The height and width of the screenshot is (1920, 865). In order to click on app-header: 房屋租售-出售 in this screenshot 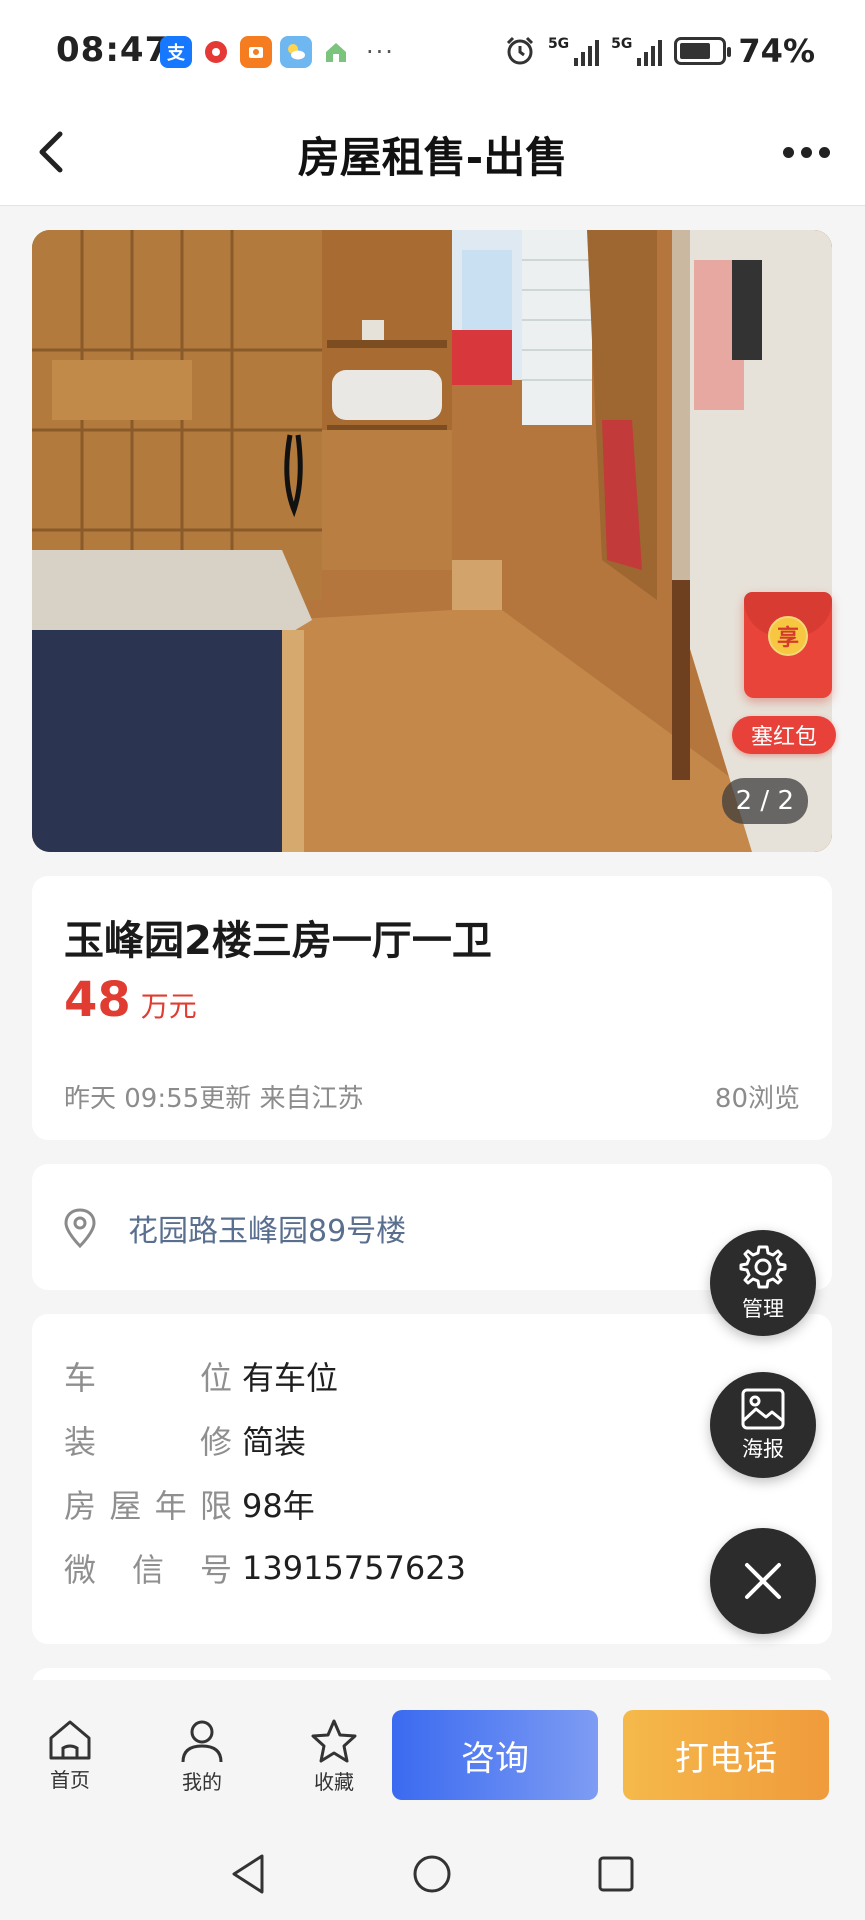, I will do `click(432, 153)`.